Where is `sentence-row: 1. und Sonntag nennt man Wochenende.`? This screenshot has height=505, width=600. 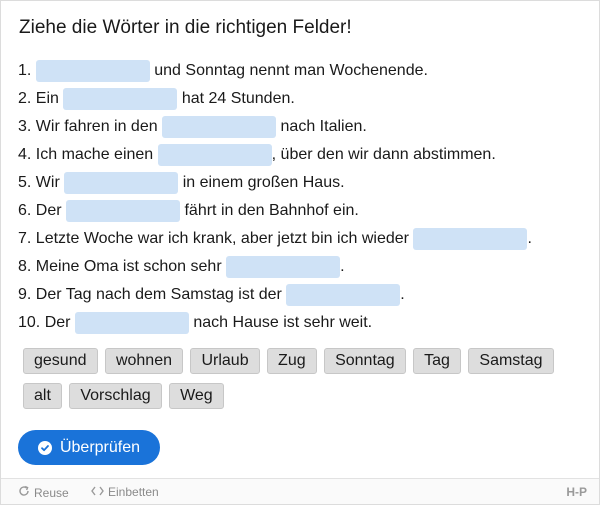 sentence-row: 1. und Sonntag nennt man Wochenende. is located at coordinates (275, 71).